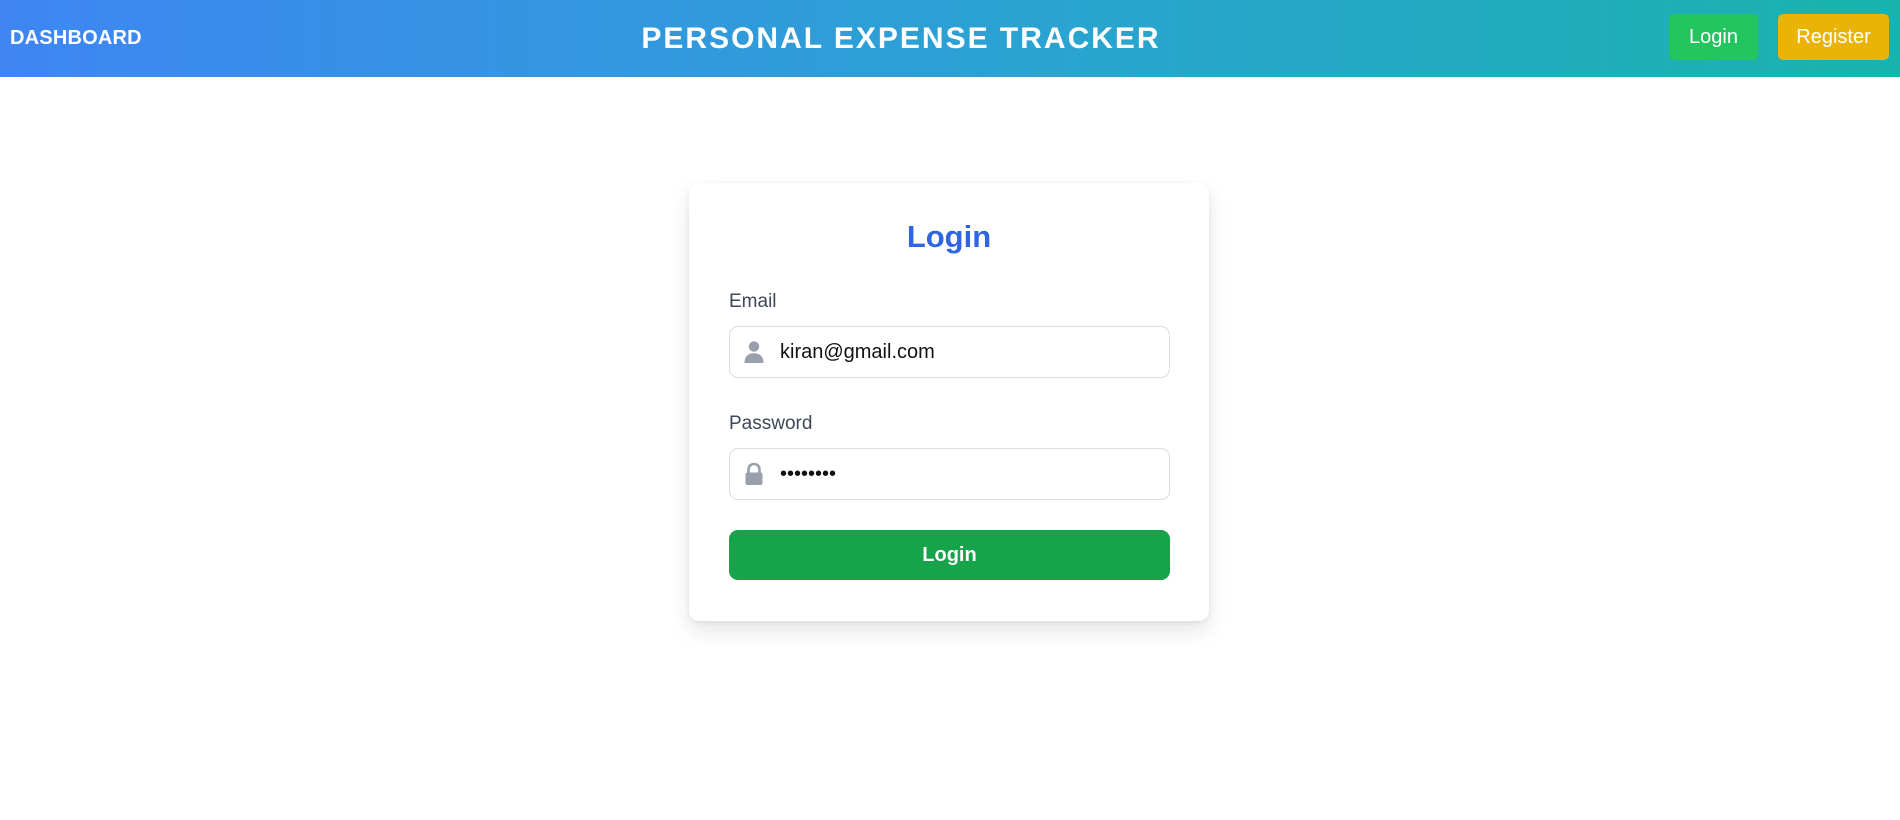  Describe the element at coordinates (949, 402) in the screenshot. I see `login-card: Login Email Password Login` at that location.